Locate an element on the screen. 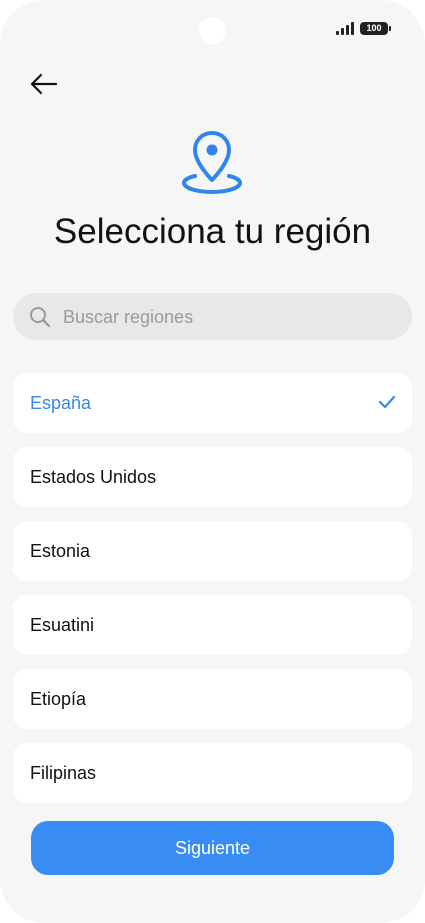  region-item-espana: España is located at coordinates (212, 403).